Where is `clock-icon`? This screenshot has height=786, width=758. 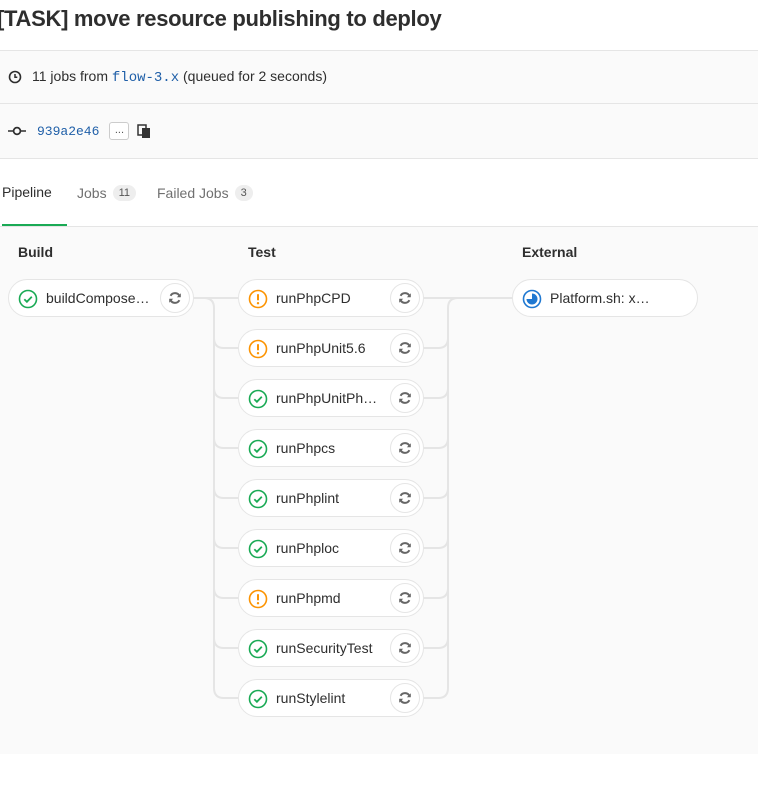 clock-icon is located at coordinates (15, 77).